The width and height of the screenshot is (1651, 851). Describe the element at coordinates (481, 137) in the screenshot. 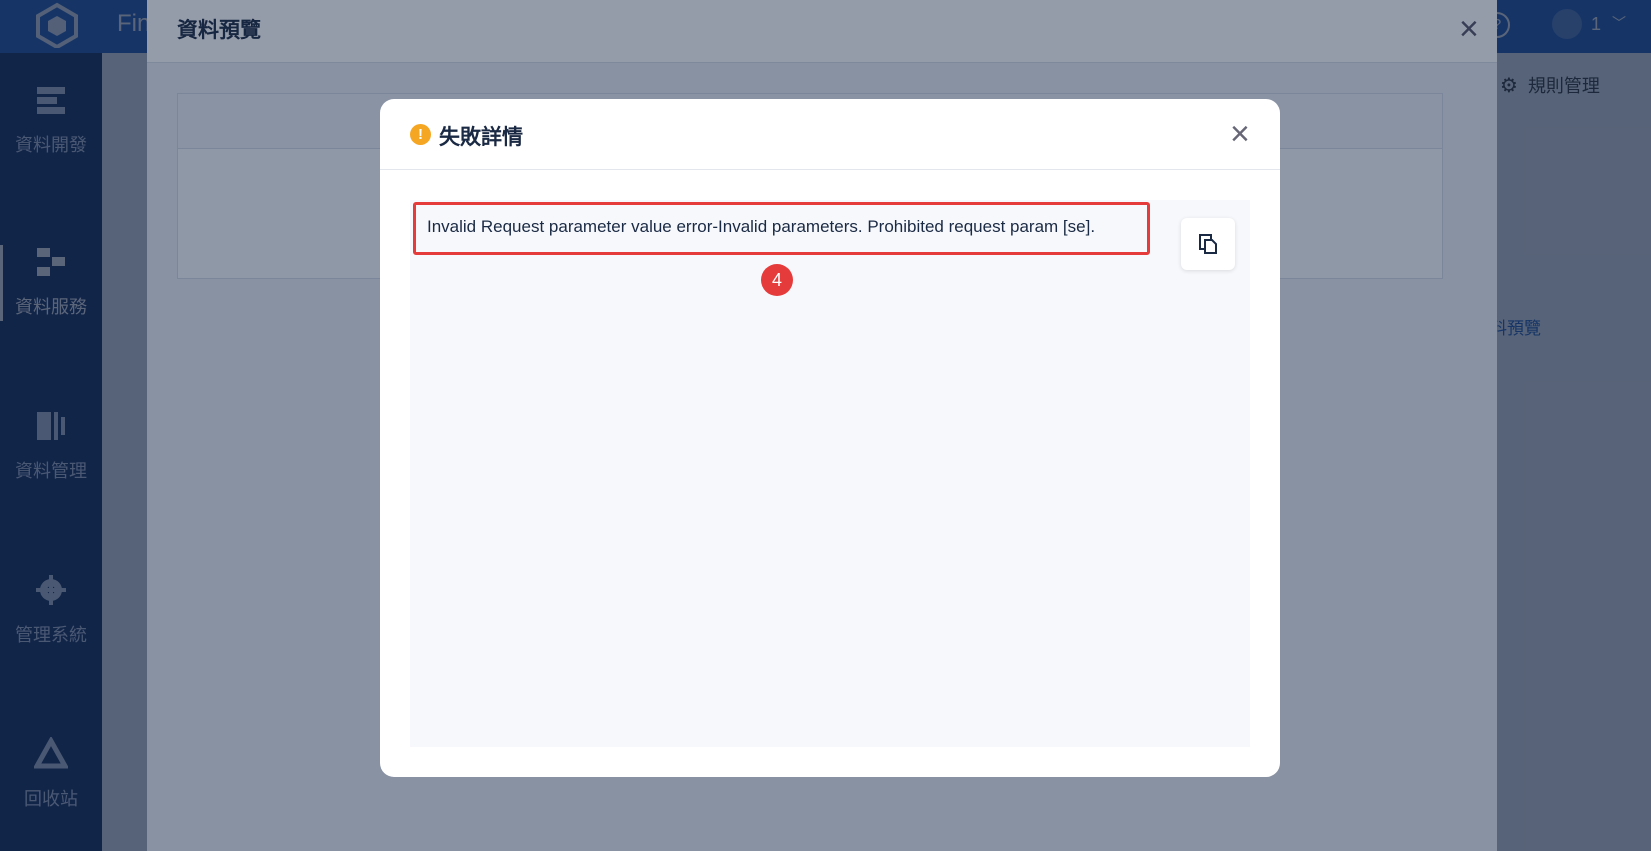

I see `dialog-title: 失敗詳情` at that location.